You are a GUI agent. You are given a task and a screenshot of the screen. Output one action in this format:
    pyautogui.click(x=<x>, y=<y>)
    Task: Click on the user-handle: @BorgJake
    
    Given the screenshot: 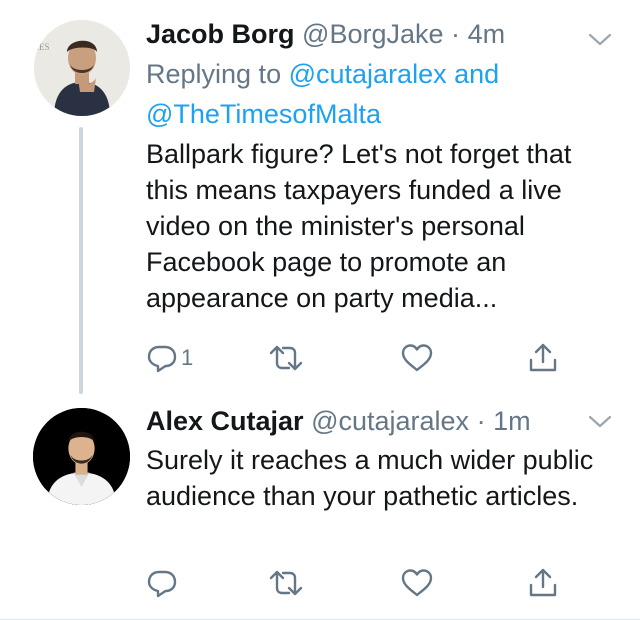 What is the action you would take?
    pyautogui.click(x=372, y=34)
    